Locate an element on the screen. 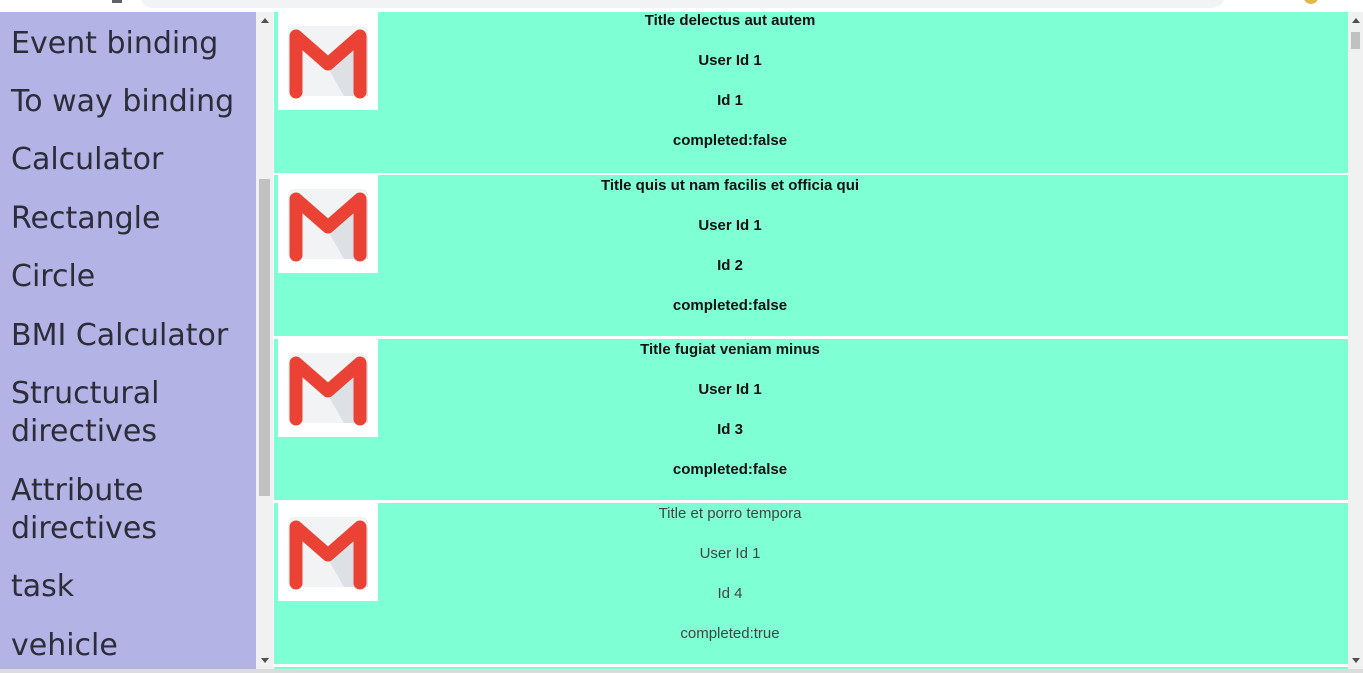  todo-id: Id 3 is located at coordinates (730, 429).